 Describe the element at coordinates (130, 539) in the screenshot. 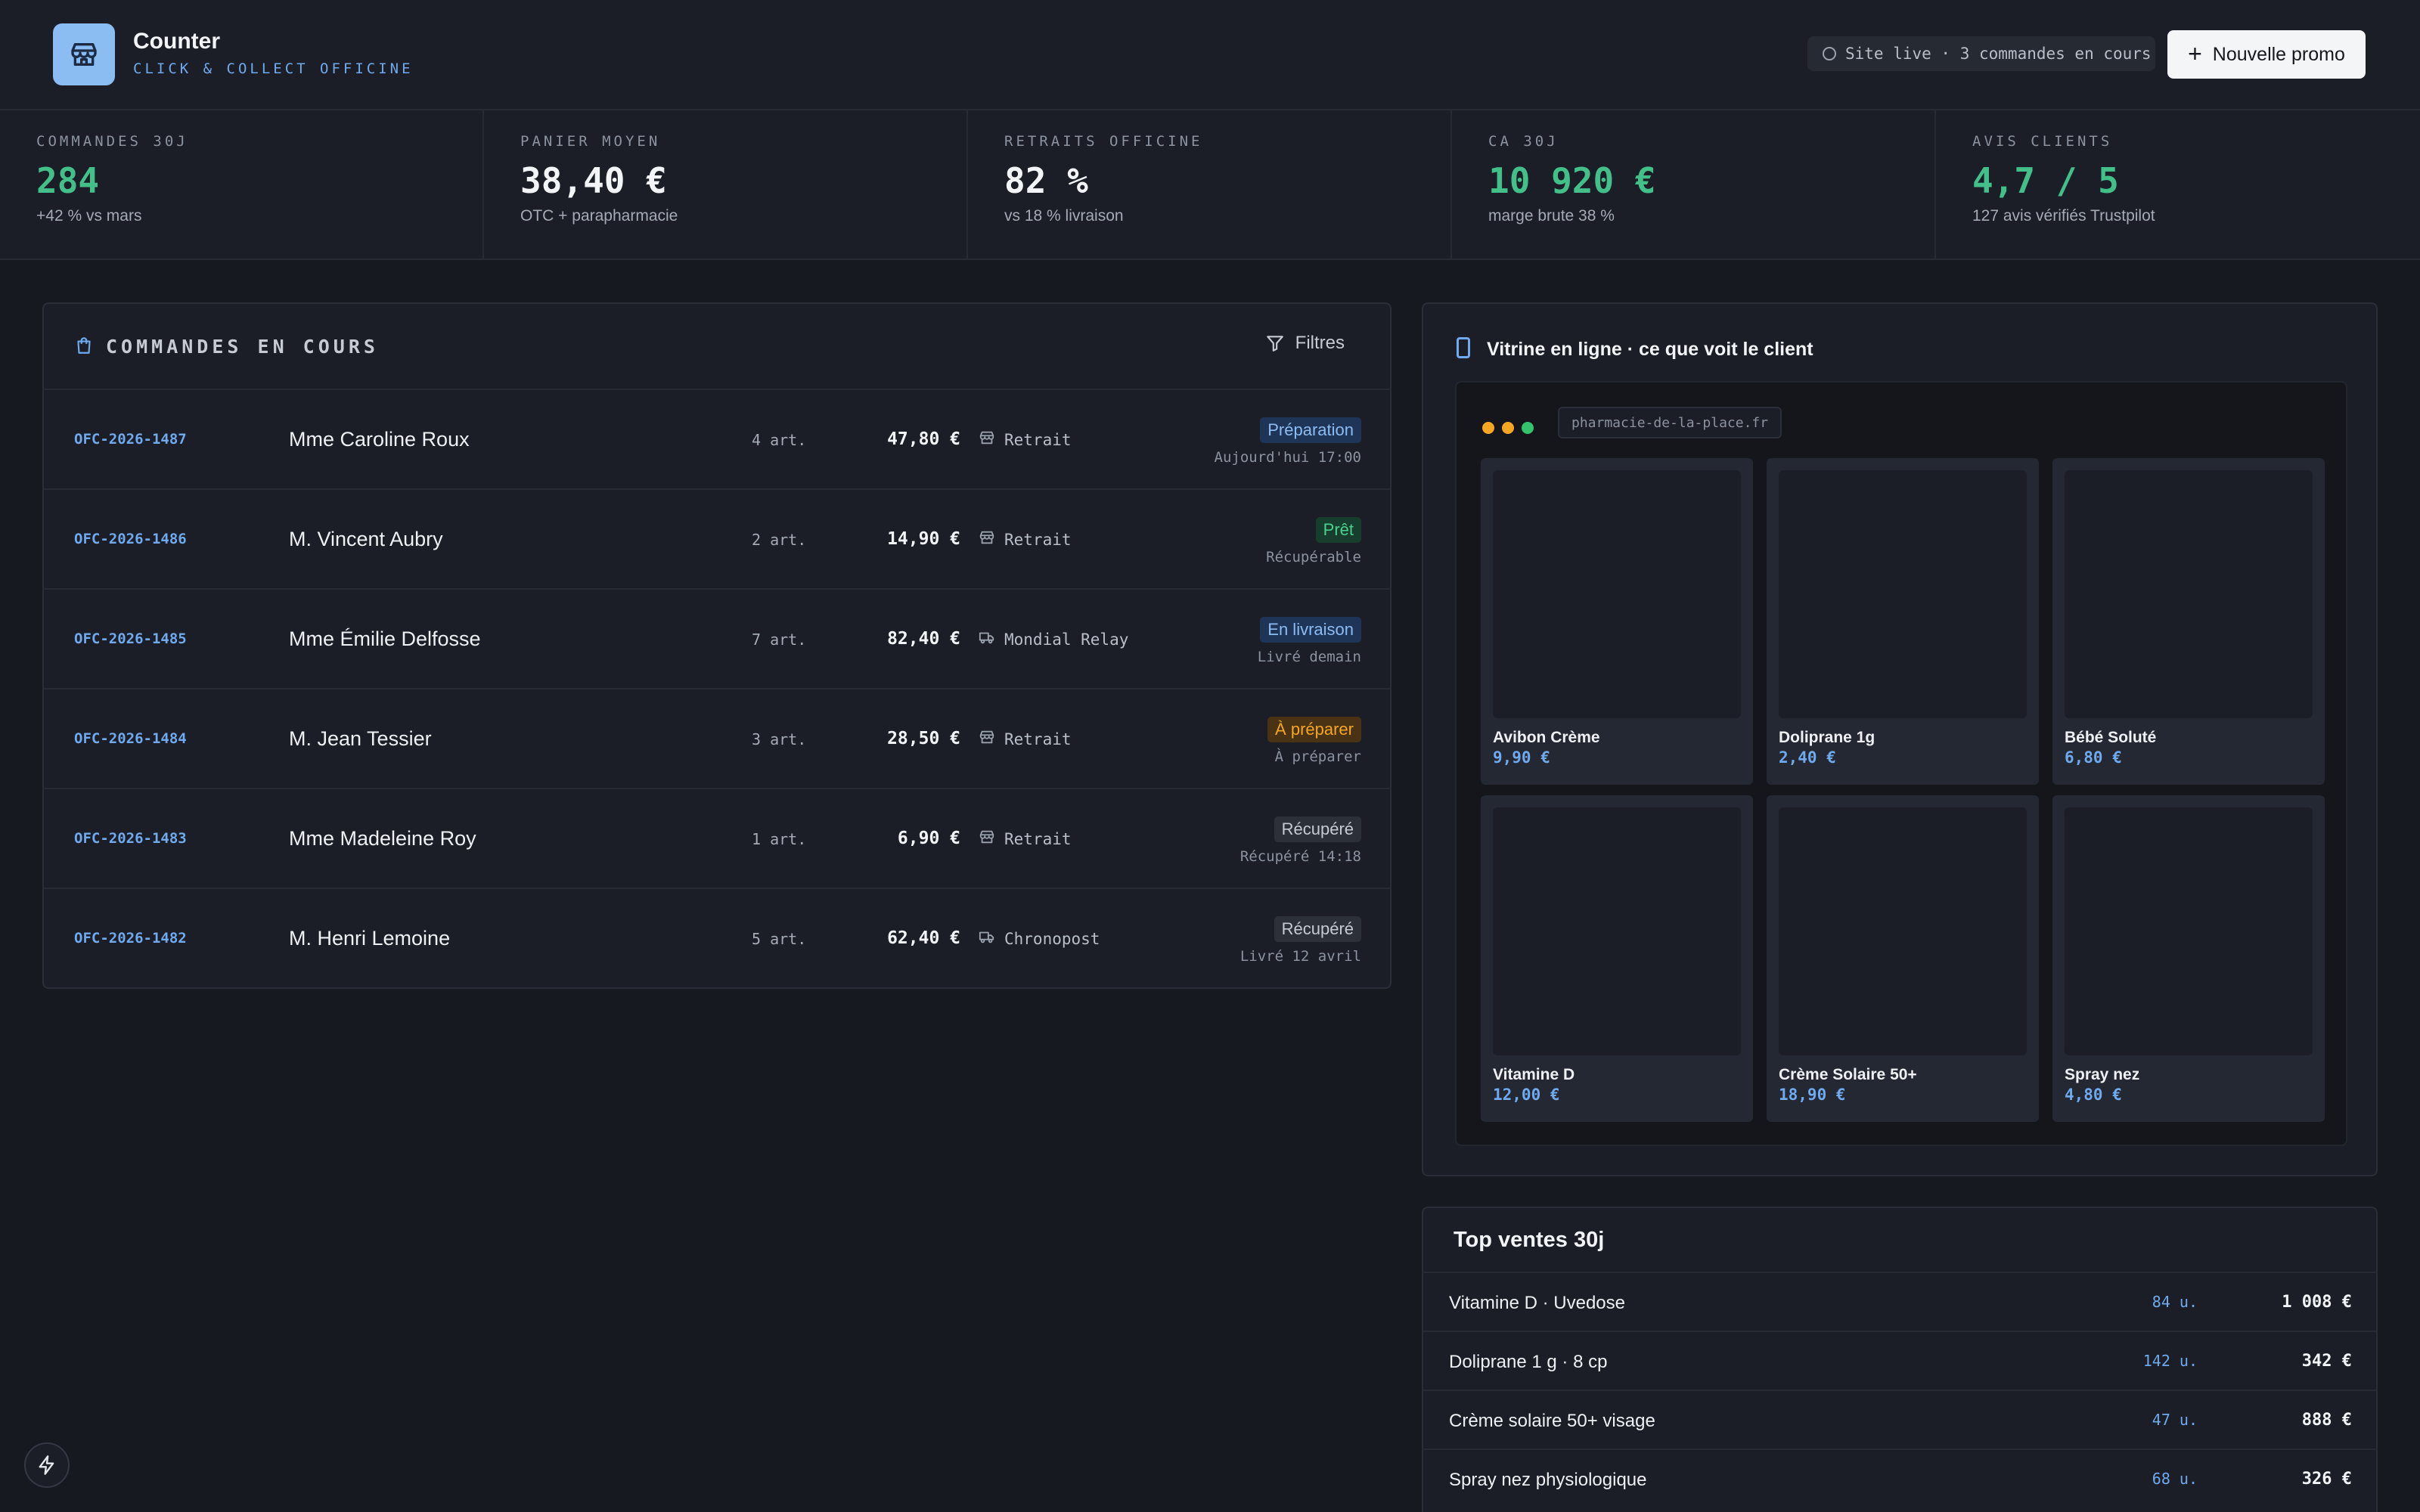

I see `order-id: OFC-2026-1486` at that location.